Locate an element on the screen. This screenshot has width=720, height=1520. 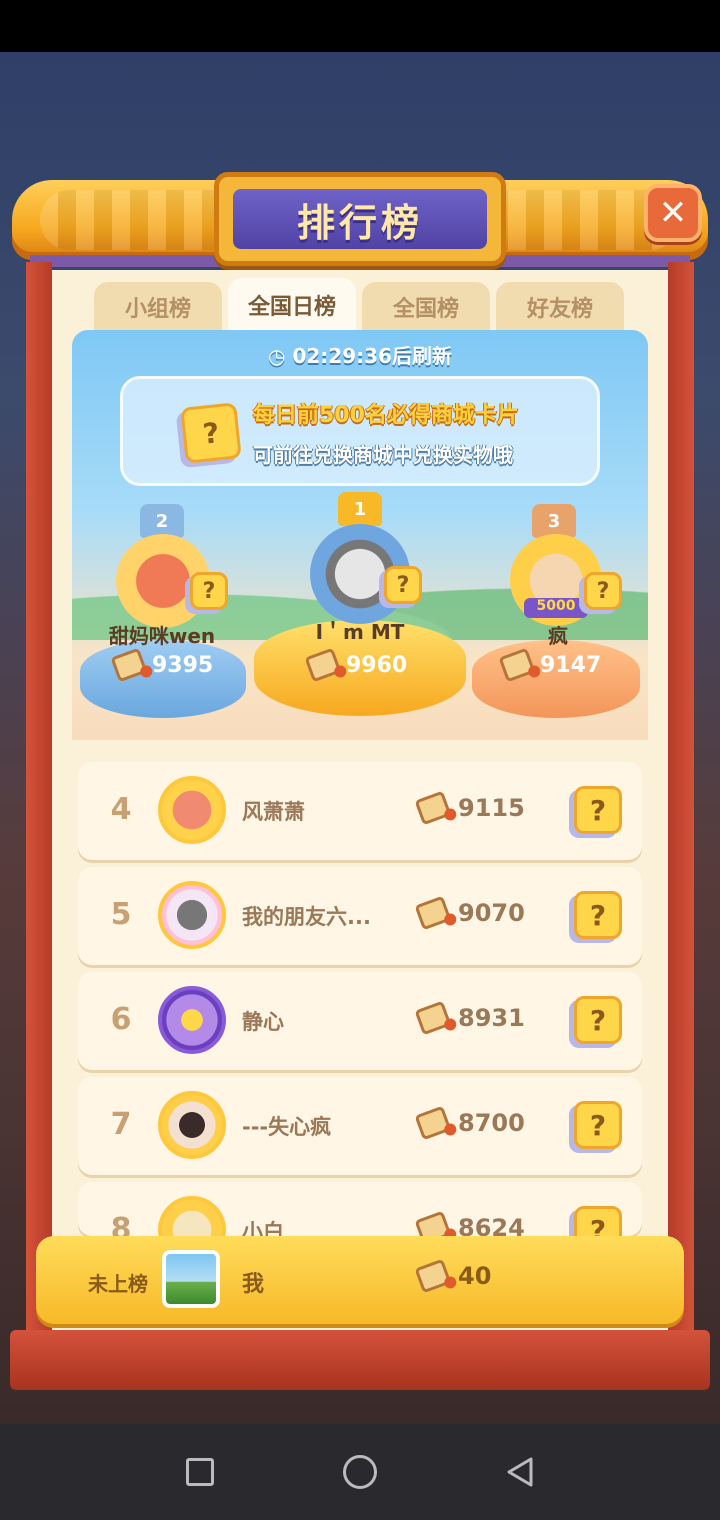
player-score: 8931 is located at coordinates (469, 1018).